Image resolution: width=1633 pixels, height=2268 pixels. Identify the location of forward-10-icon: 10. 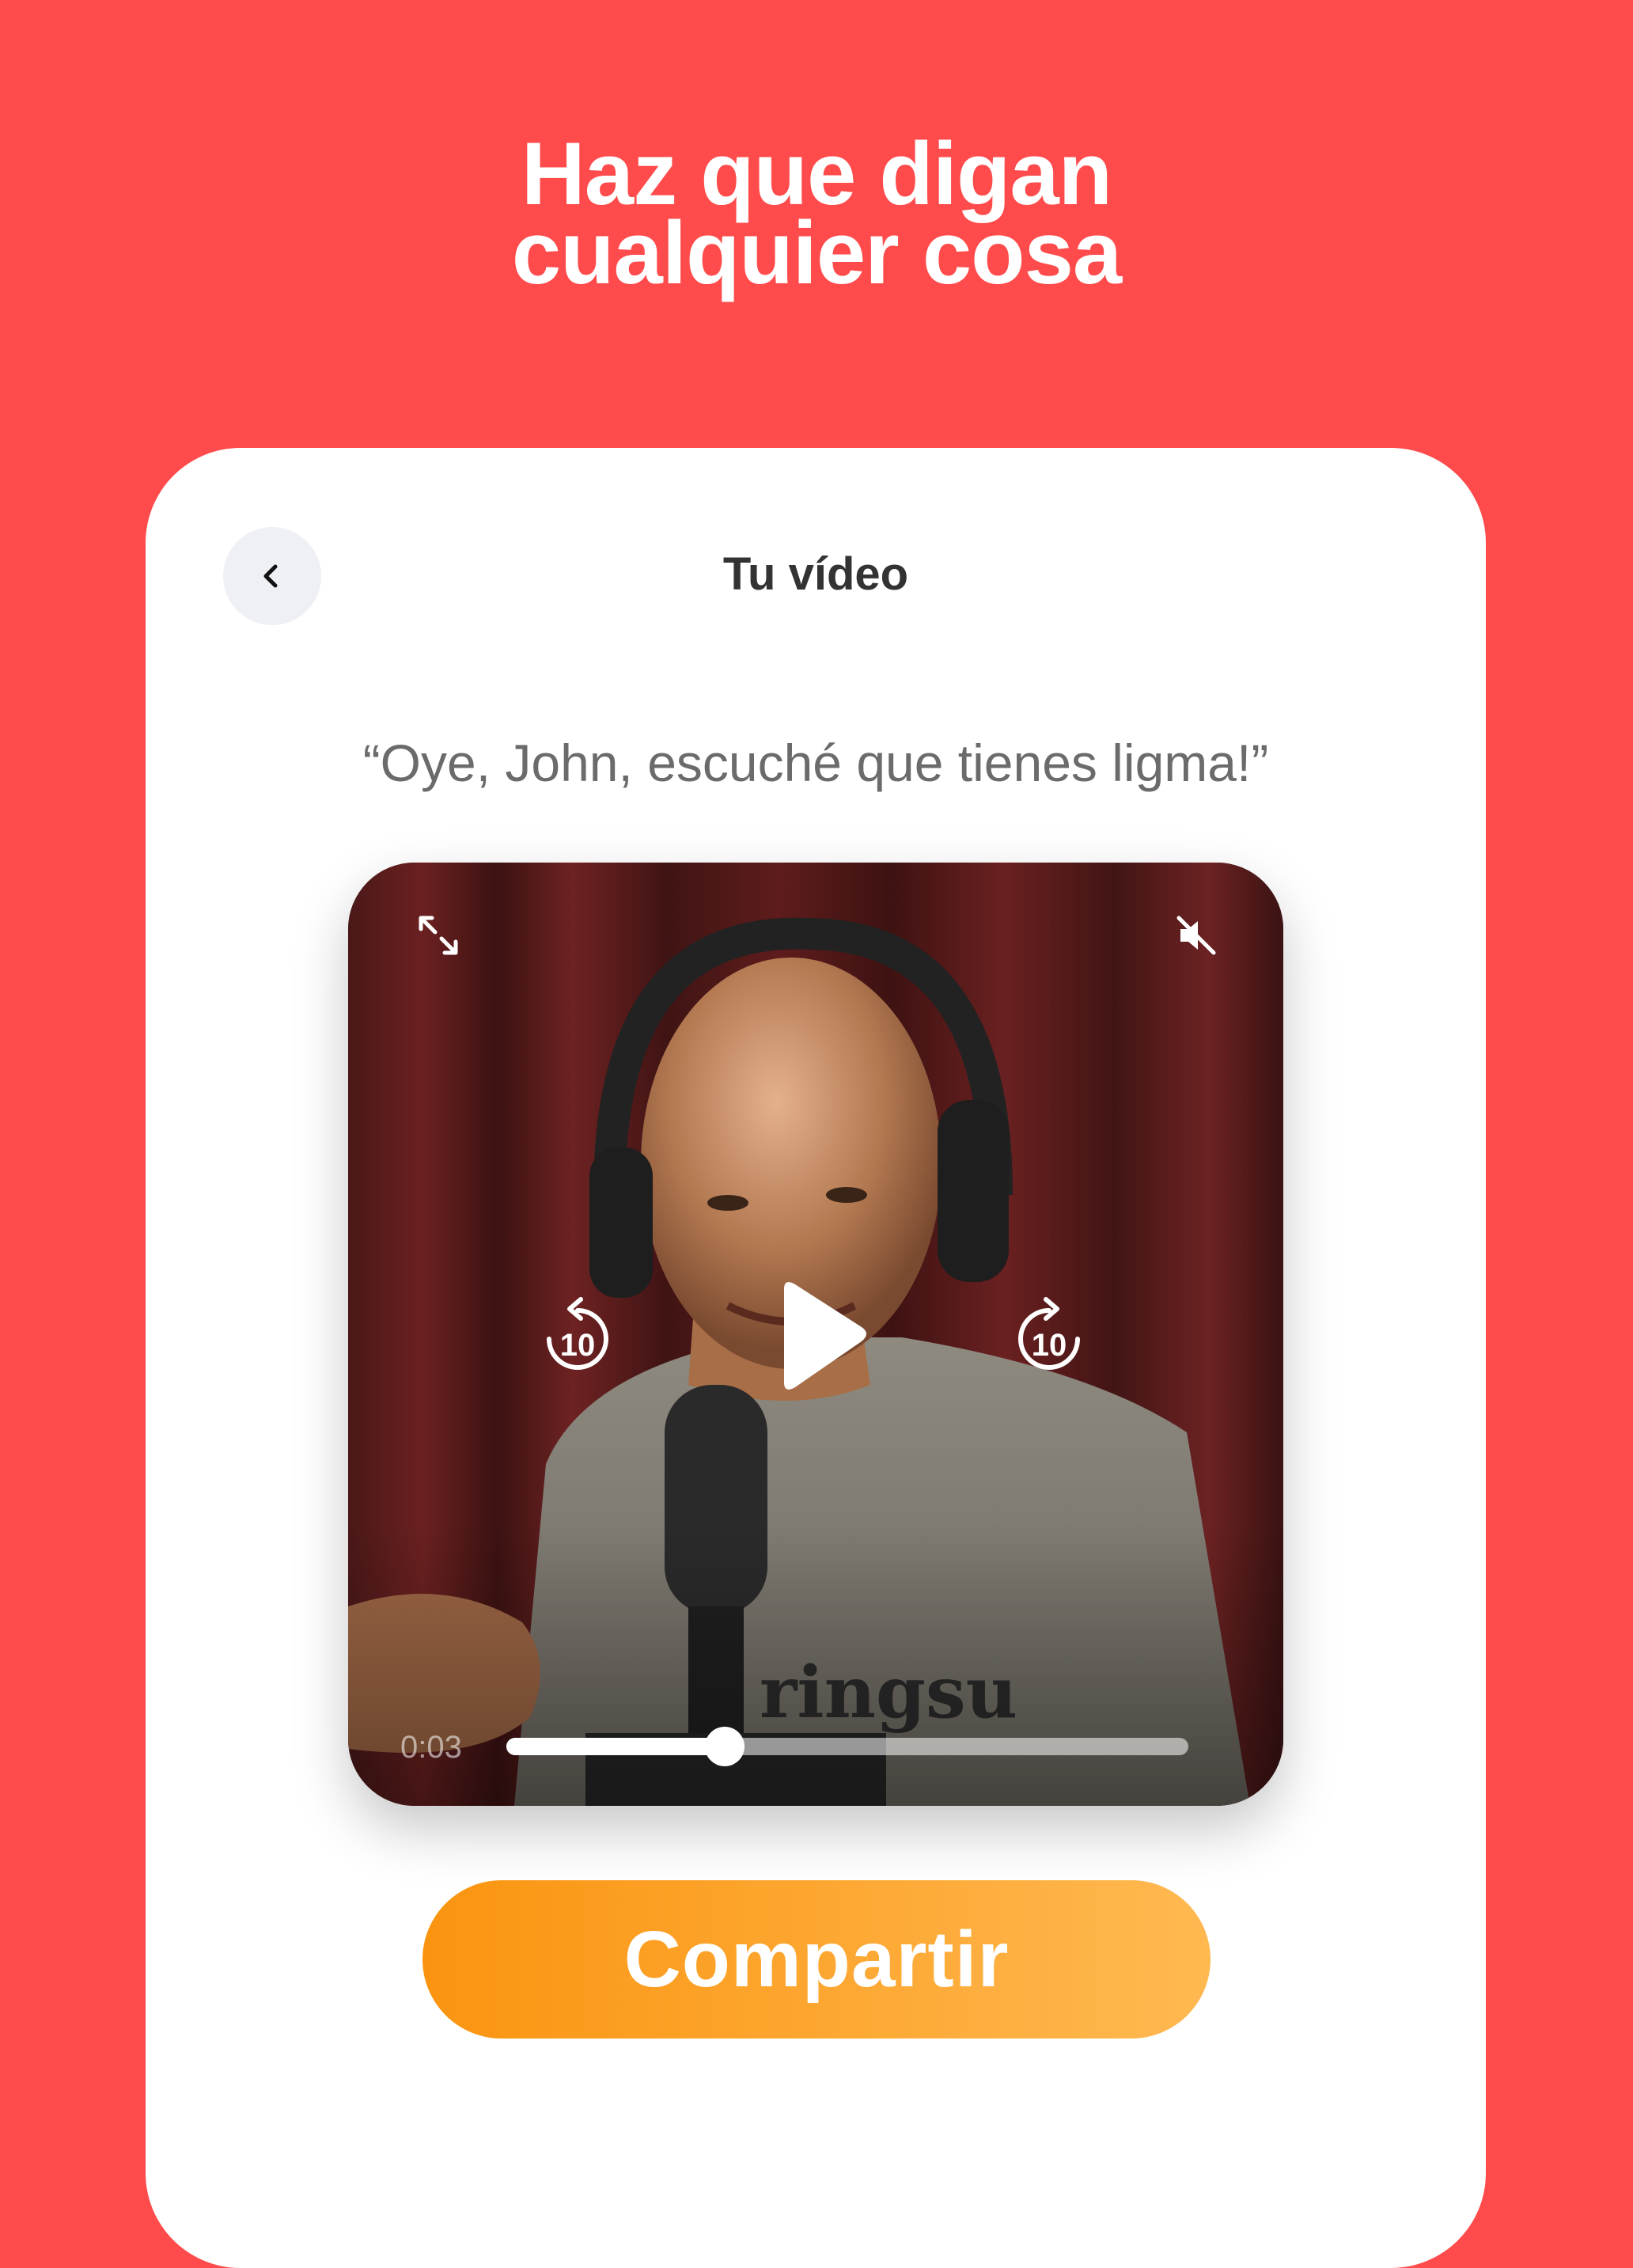
(1049, 1337).